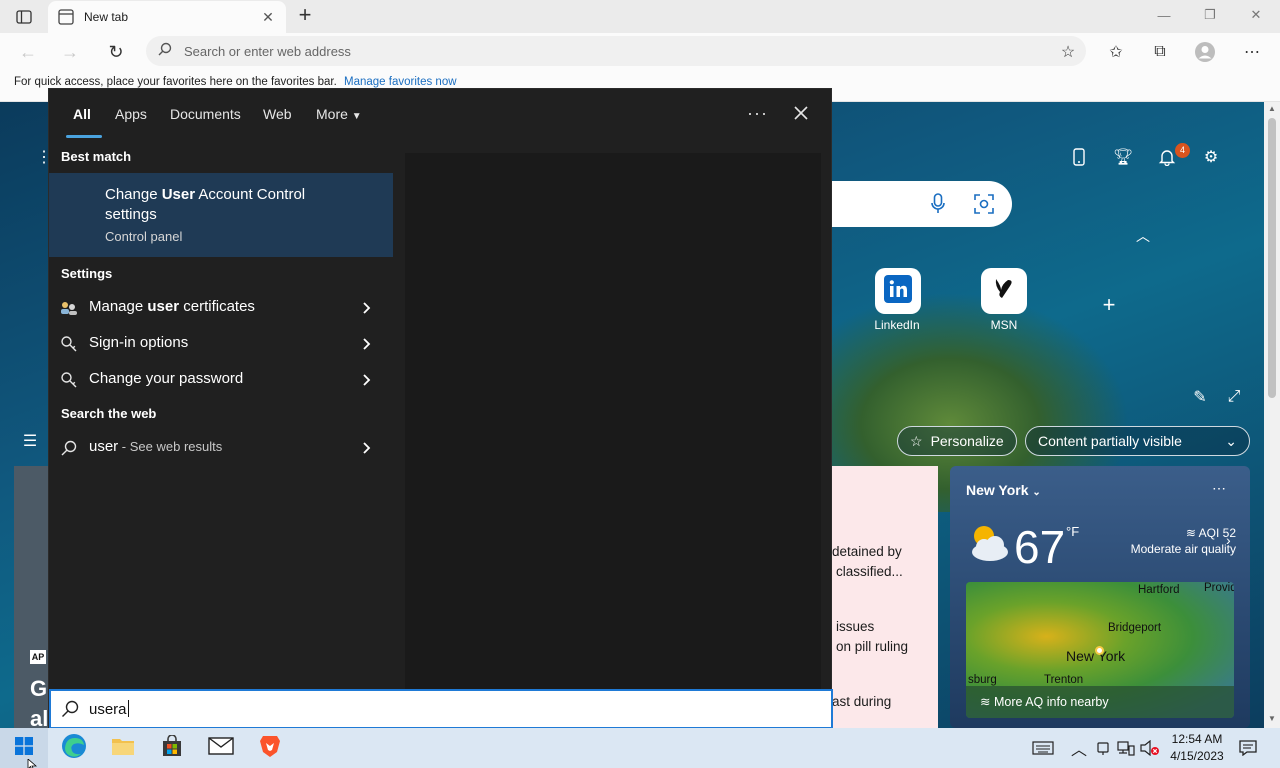 This screenshot has height=768, width=1280. I want to click on edit-background-icon: ✎, so click(1200, 397).